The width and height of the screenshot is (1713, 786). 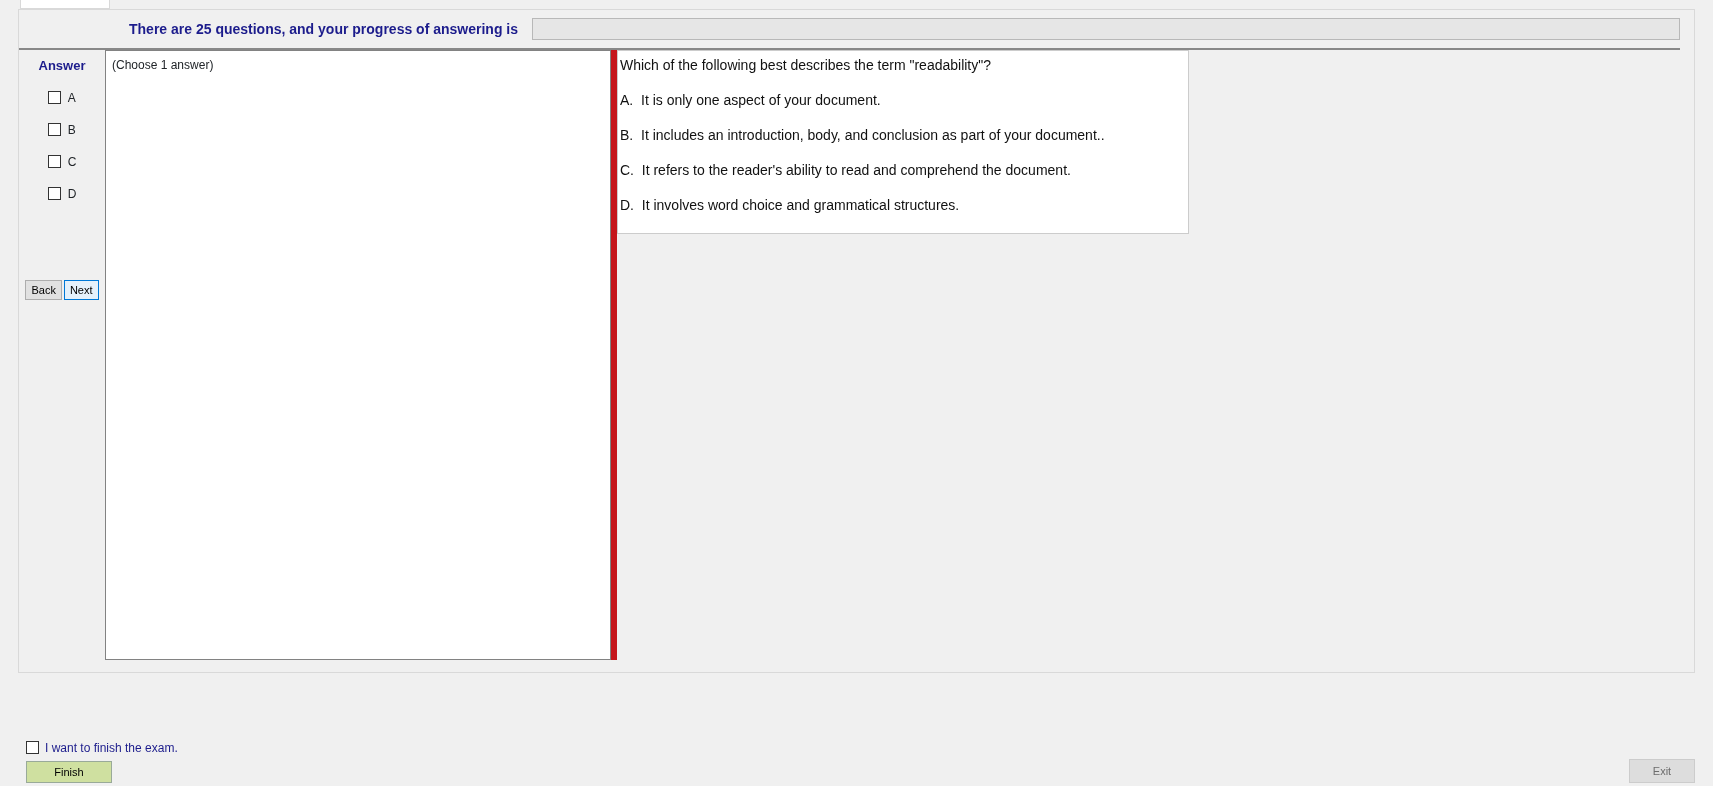 What do you see at coordinates (846, 170) in the screenshot?
I see `choice-text: C. It refers to the reader's ability to read and comprehend the document.` at bounding box center [846, 170].